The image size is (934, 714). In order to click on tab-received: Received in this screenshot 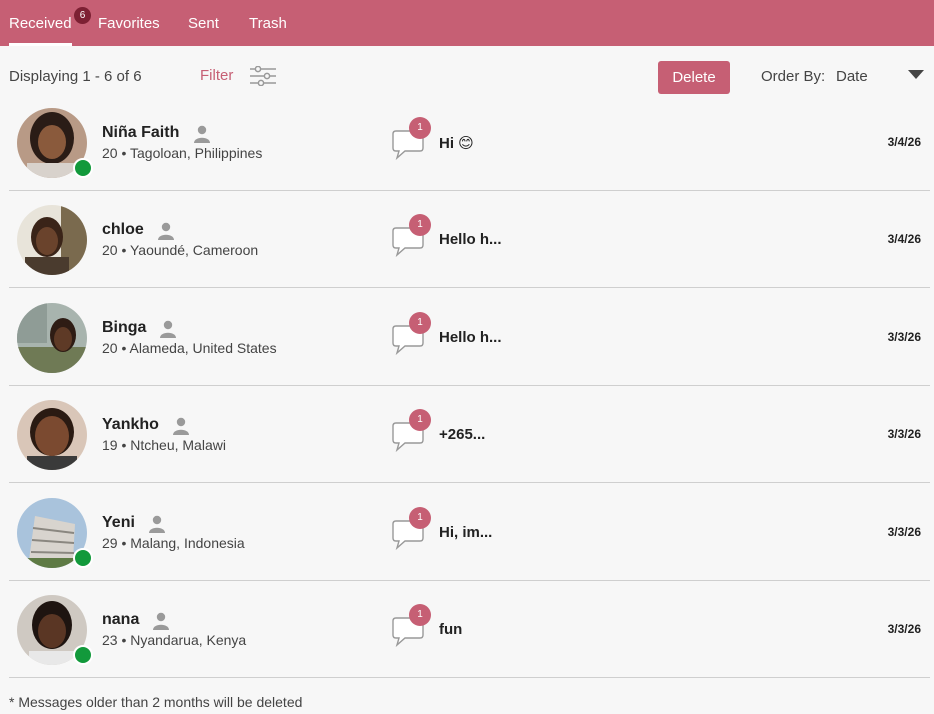, I will do `click(40, 23)`.